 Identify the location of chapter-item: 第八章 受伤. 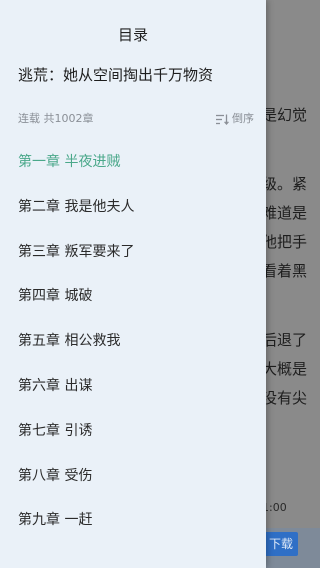
(133, 476).